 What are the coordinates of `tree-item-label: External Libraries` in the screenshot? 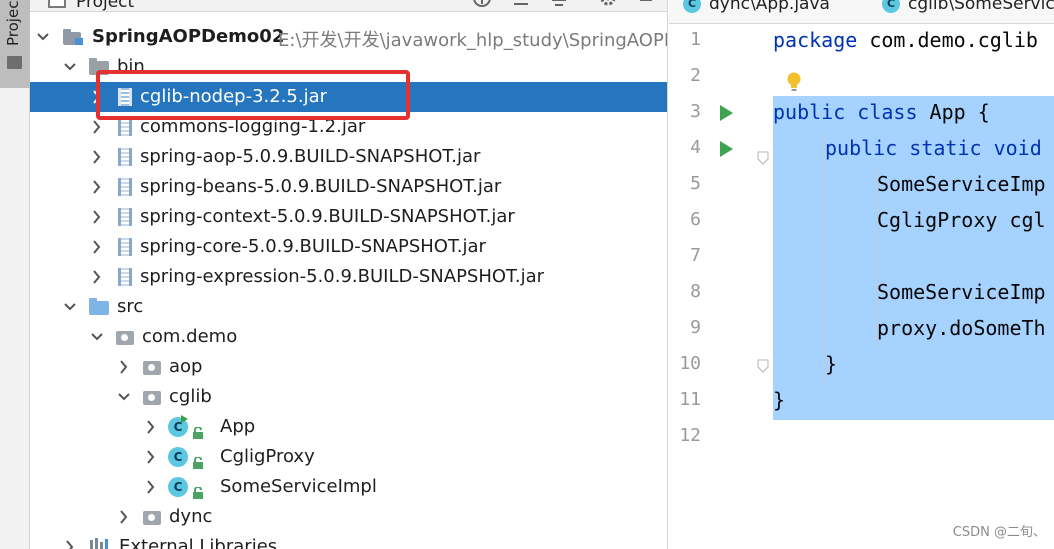 It's located at (198, 542).